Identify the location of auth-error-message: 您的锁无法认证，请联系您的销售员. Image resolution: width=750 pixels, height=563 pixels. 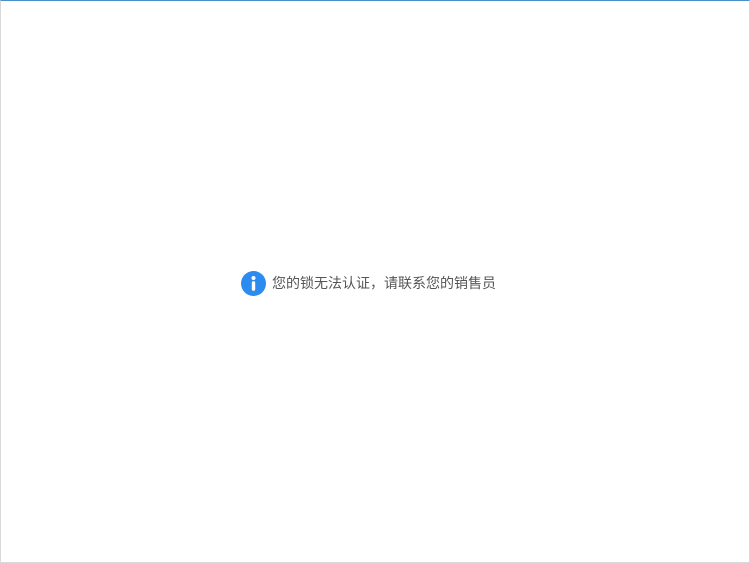
(368, 283).